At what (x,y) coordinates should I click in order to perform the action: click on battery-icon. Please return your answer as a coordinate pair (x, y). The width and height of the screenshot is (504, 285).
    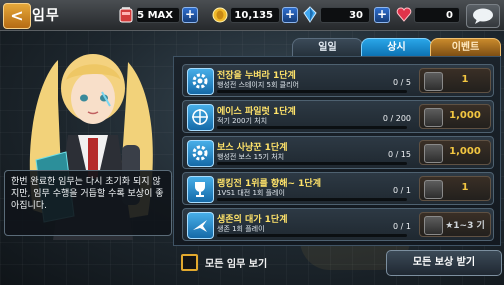
    Looking at the image, I should click on (126, 15).